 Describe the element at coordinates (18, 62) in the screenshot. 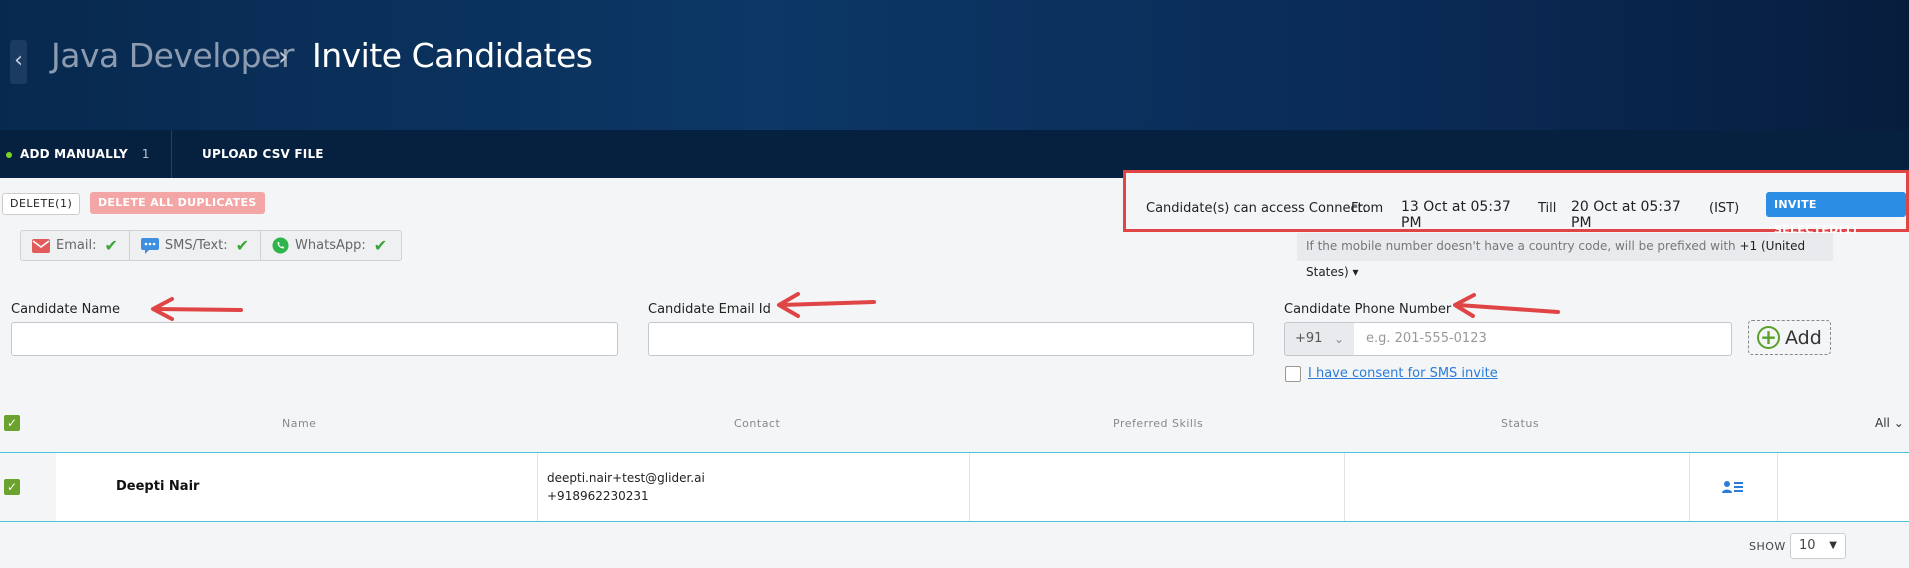

I see `back-button: ‹` at that location.